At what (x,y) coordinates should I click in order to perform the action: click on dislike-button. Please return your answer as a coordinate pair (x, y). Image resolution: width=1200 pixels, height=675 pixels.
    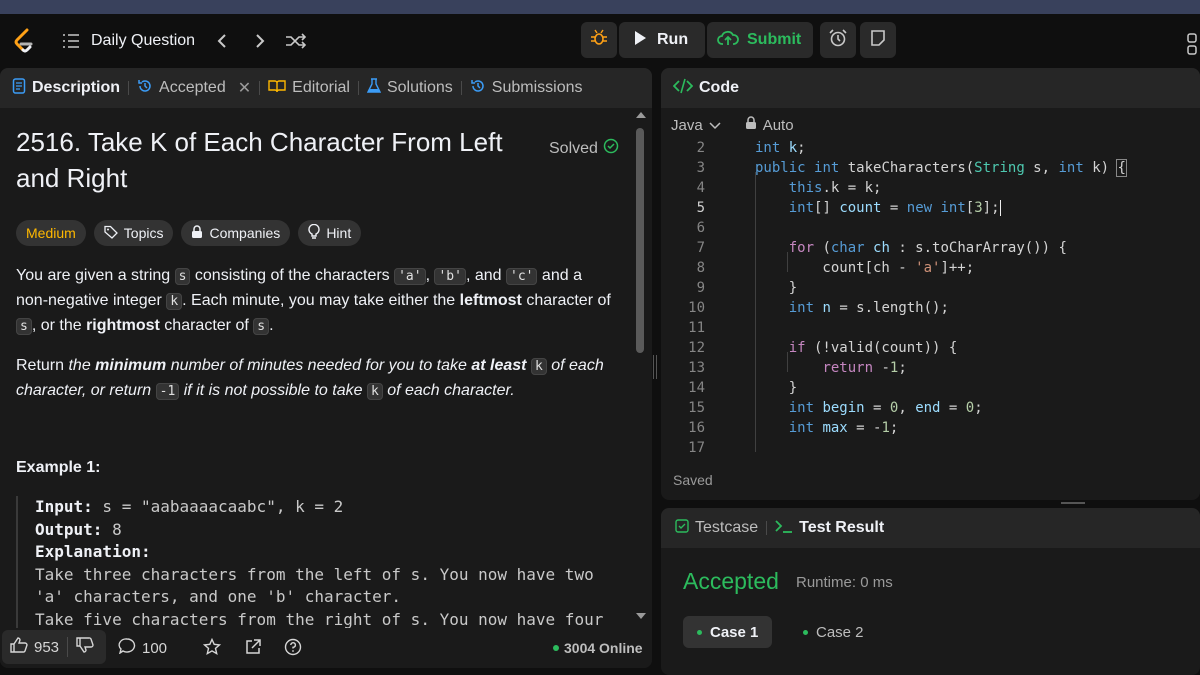
    Looking at the image, I should click on (85, 647).